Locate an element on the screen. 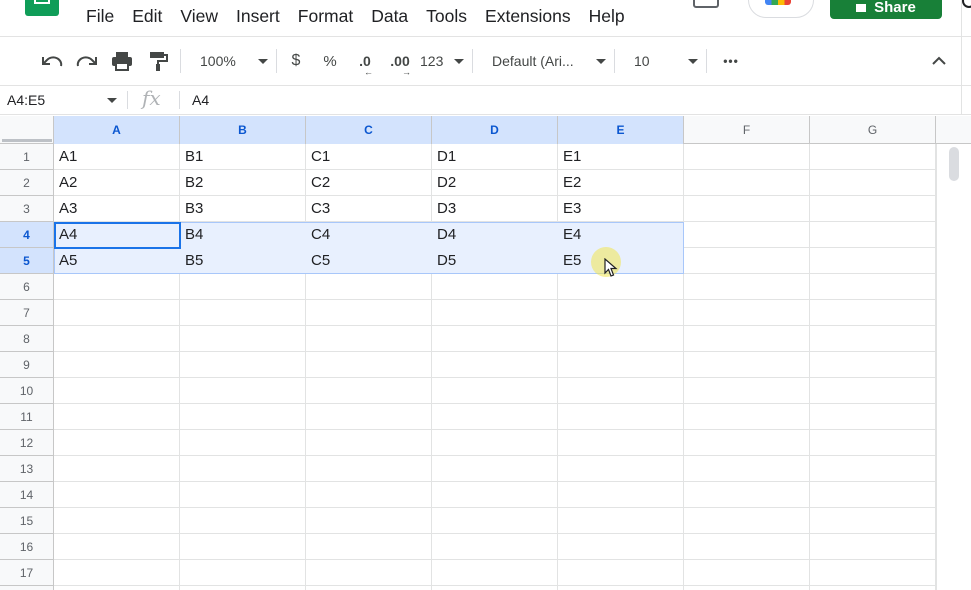  cell-a5: A5 is located at coordinates (117, 261).